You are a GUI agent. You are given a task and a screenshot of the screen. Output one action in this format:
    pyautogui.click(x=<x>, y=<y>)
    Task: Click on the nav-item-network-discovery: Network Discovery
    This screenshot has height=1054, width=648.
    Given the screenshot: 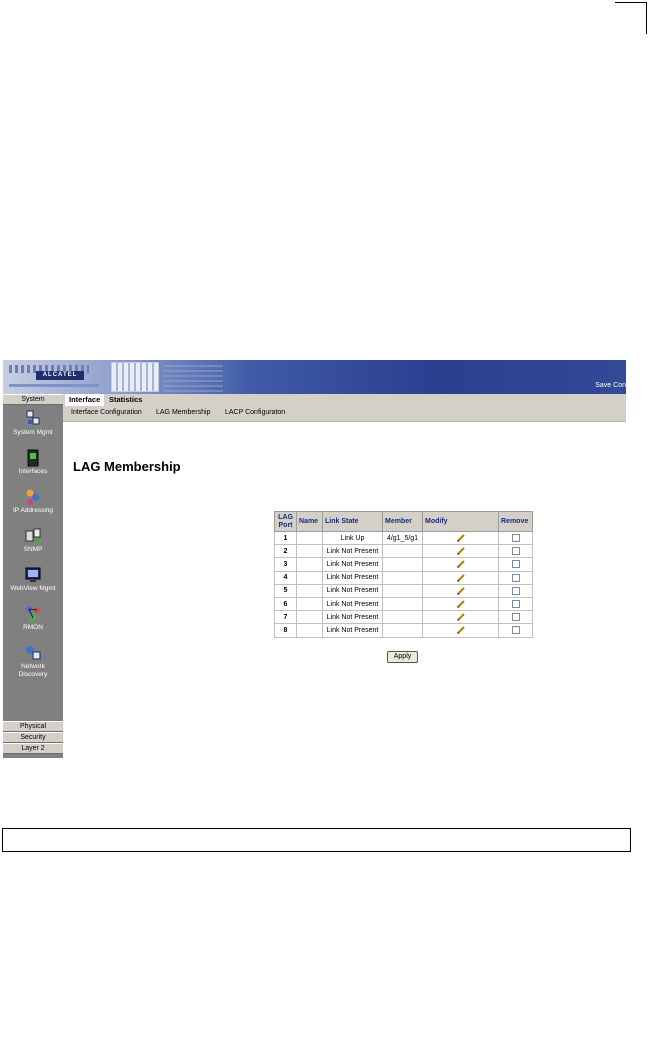 What is the action you would take?
    pyautogui.click(x=33, y=661)
    